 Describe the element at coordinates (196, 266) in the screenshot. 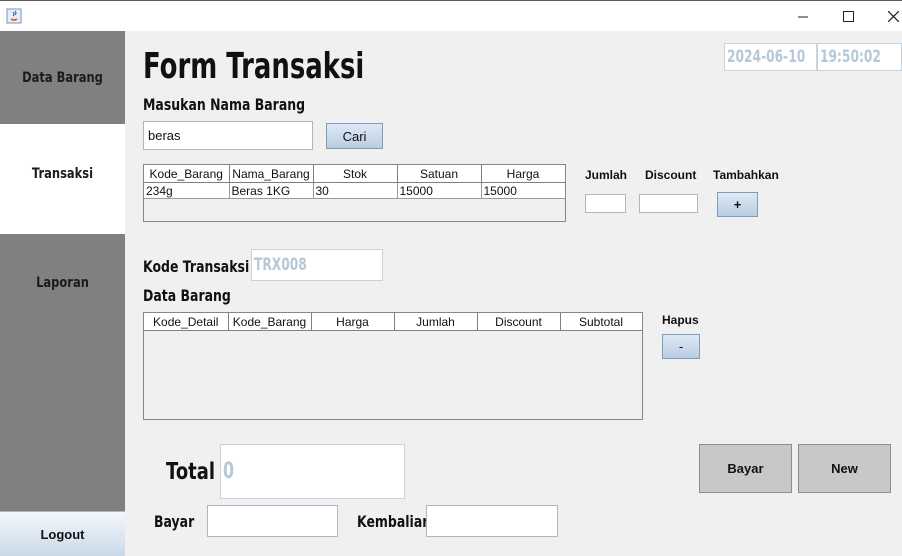

I see `kode-transaksi-label: Kode Transaksi` at that location.